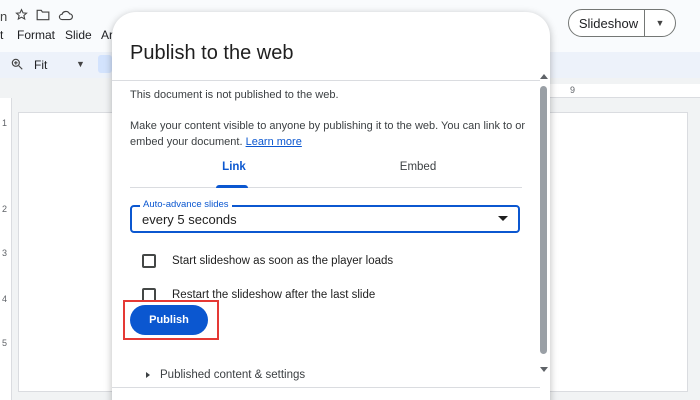 This screenshot has width=700, height=400. What do you see at coordinates (40, 65) in the screenshot?
I see `zoom-select: Fit` at bounding box center [40, 65].